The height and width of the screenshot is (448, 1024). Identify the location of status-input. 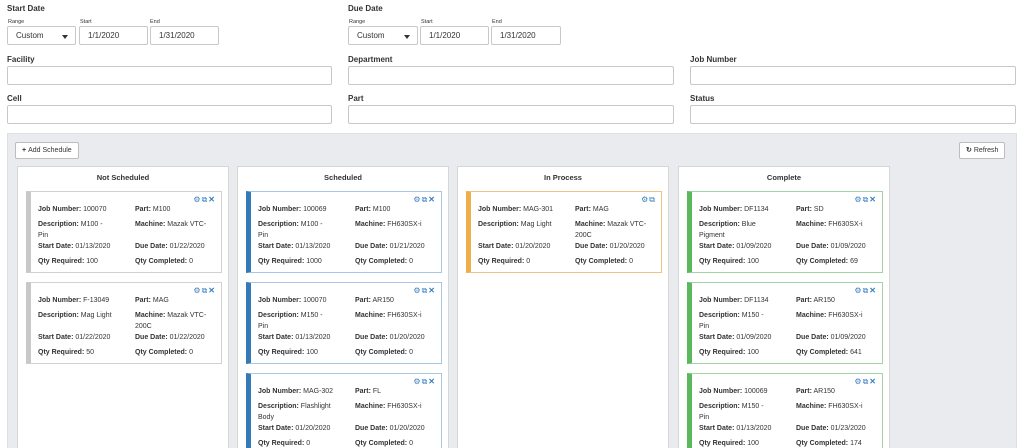
(853, 114).